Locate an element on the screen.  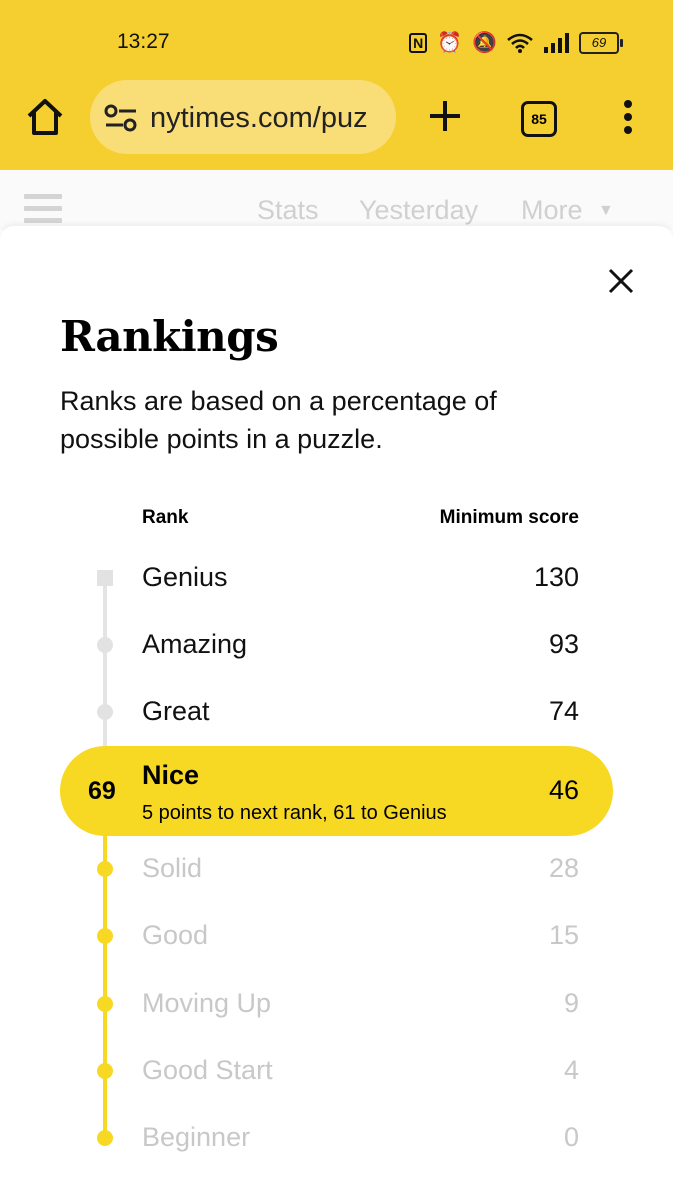
nav-yesterday: Yesterday is located at coordinates (418, 210).